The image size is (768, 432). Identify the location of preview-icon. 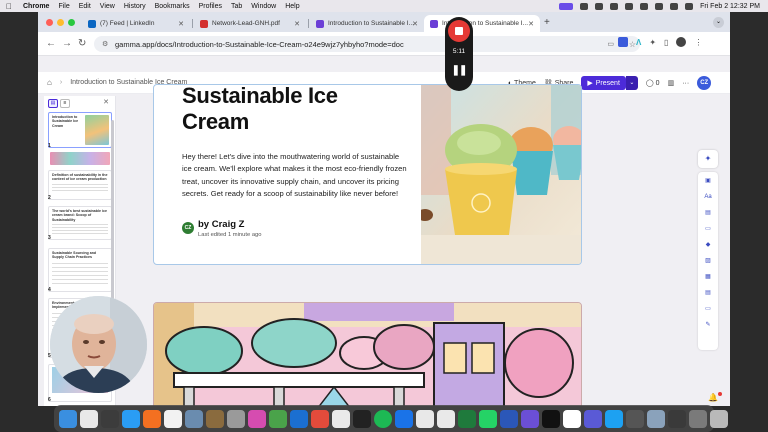
(194, 418).